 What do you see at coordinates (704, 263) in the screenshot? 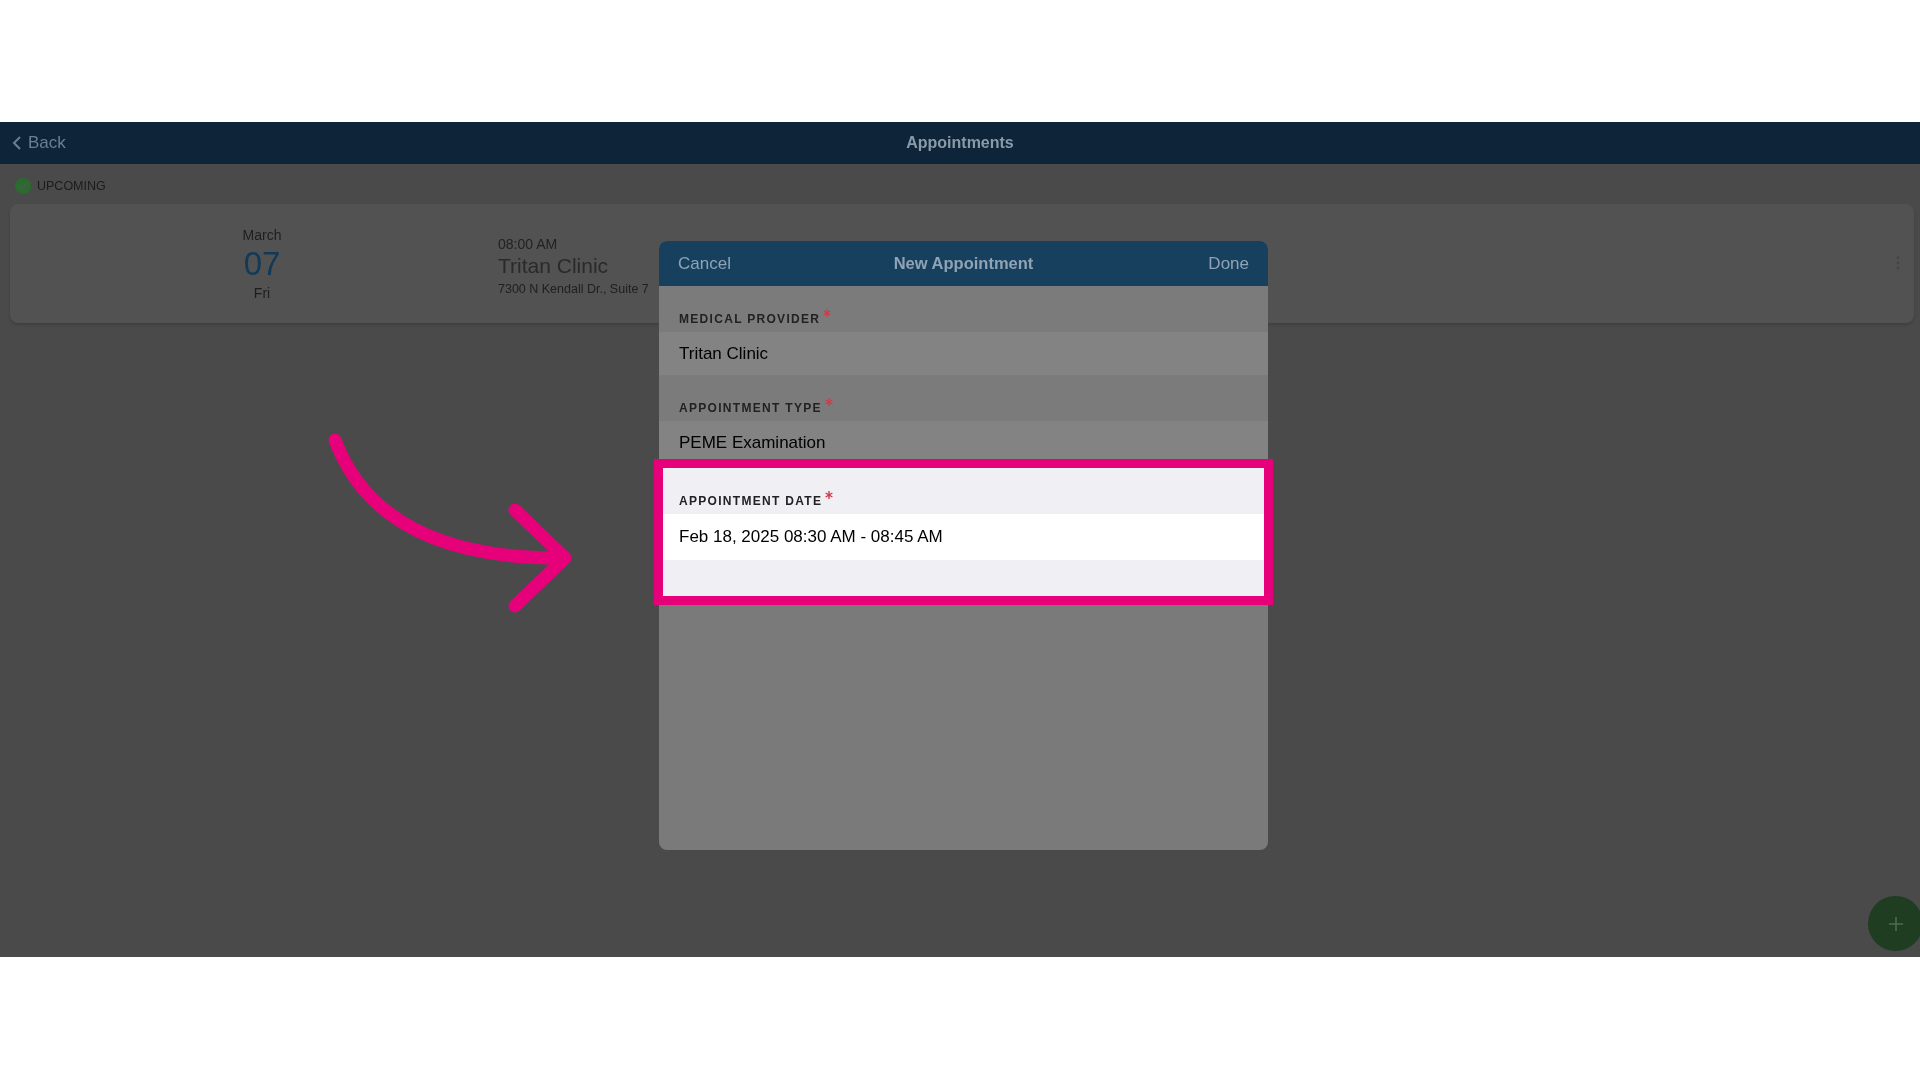
I see `cancel-button: Cancel` at bounding box center [704, 263].